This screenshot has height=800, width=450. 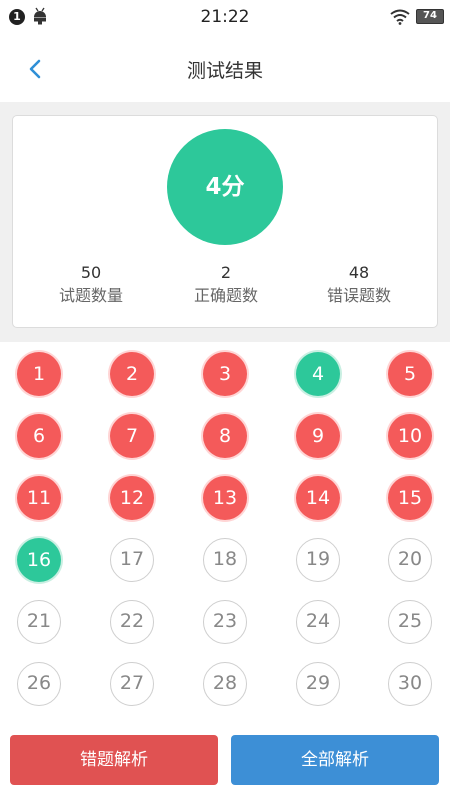 What do you see at coordinates (410, 684) in the screenshot?
I see `question-30-button: 30` at bounding box center [410, 684].